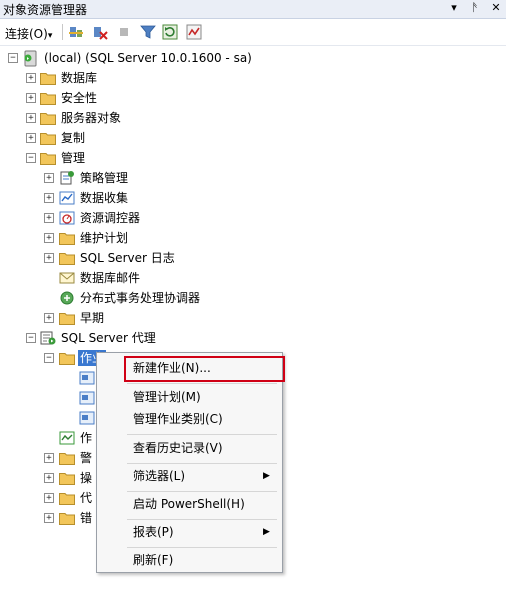  What do you see at coordinates (67, 218) in the screenshot?
I see `resource-governor-icon` at bounding box center [67, 218].